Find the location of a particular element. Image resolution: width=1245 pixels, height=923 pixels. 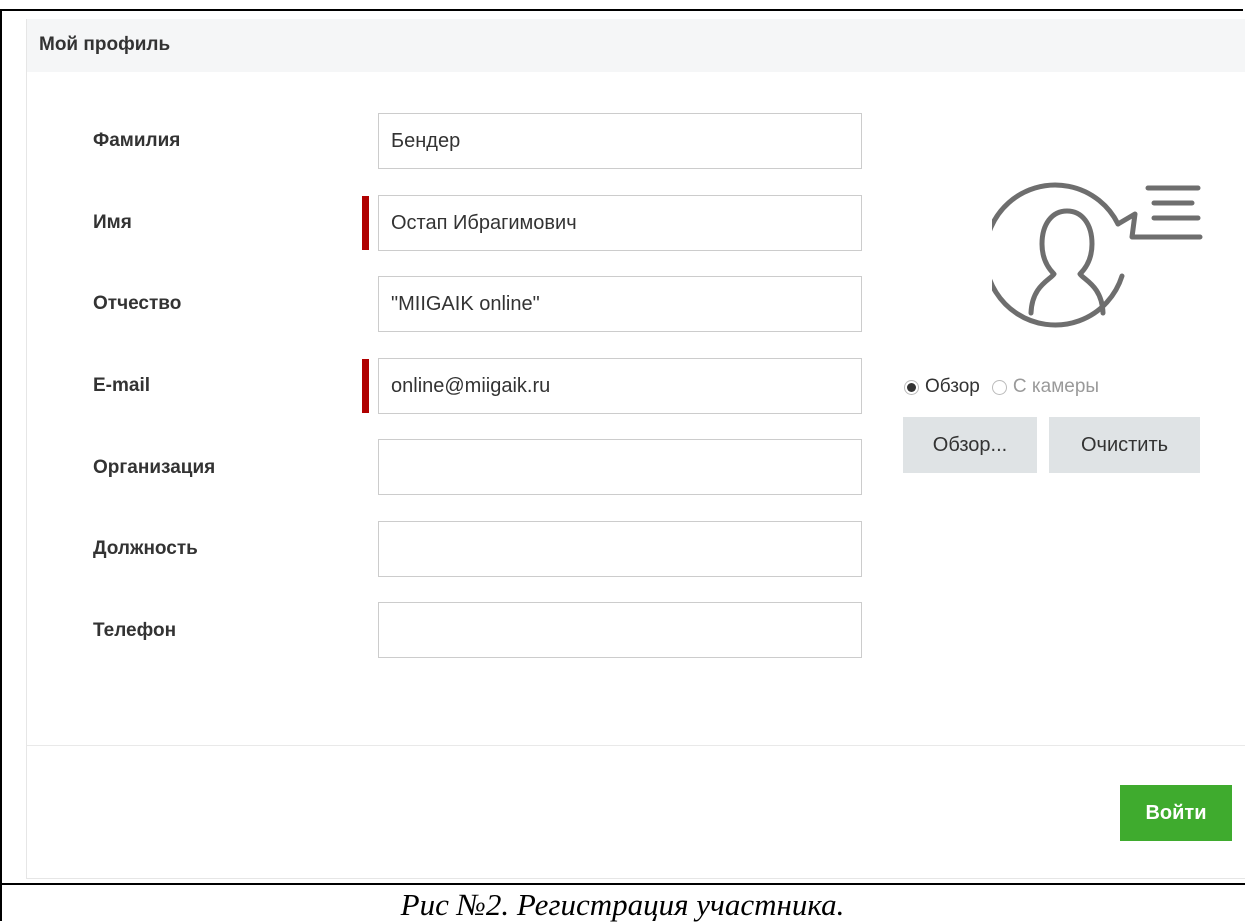

first-name-input is located at coordinates (620, 223).